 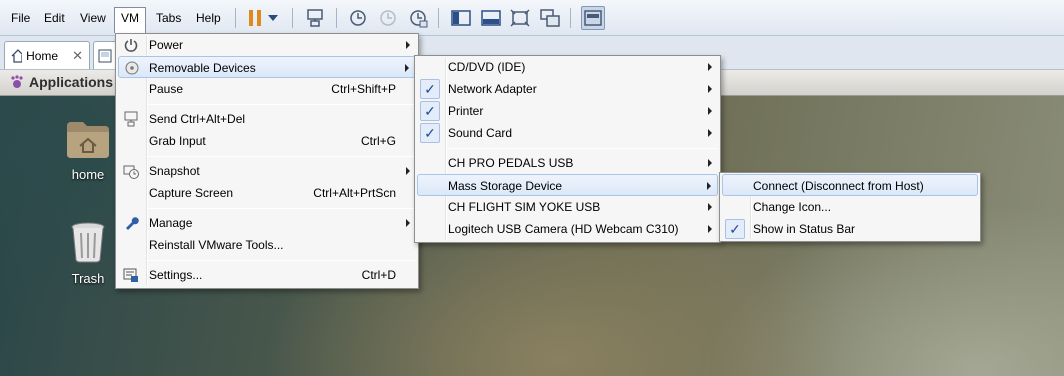 I want to click on device-item-mass-storage: Mass Storage Device, so click(x=567, y=185).